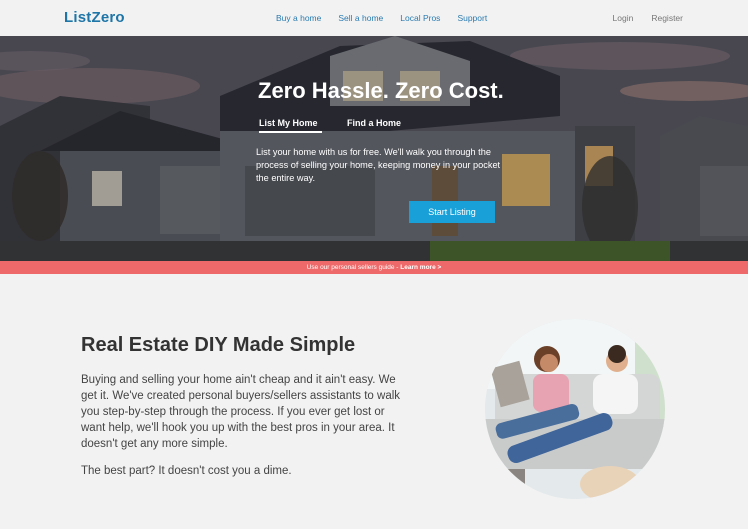 The image size is (748, 529). What do you see at coordinates (420, 267) in the screenshot?
I see `learn-more-link: Learn more >` at bounding box center [420, 267].